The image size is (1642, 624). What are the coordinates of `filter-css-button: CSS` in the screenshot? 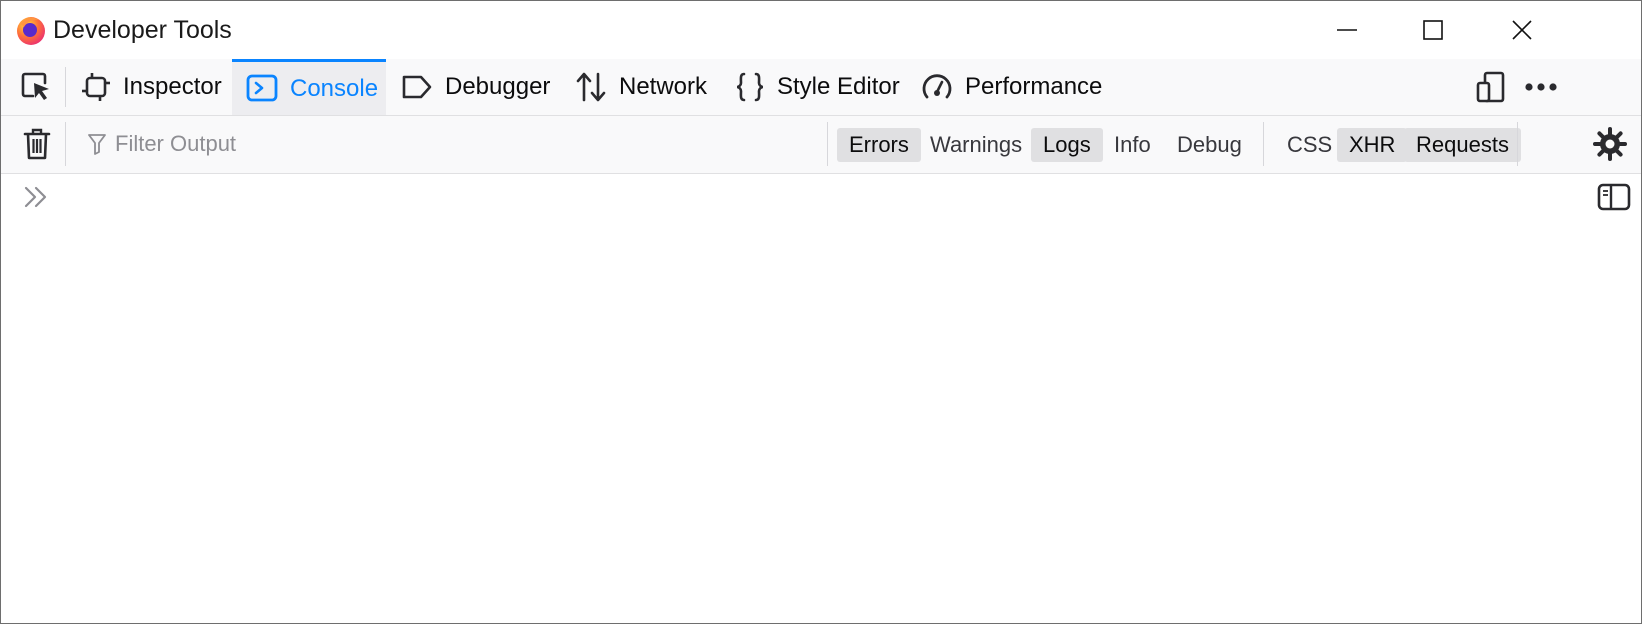 It's located at (1309, 145).